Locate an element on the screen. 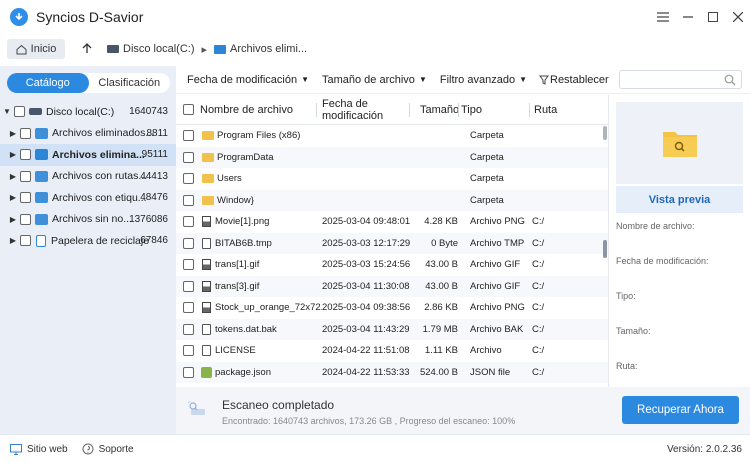 This screenshot has width=750, height=463. recover-button: Recuperar Ahora is located at coordinates (680, 410).